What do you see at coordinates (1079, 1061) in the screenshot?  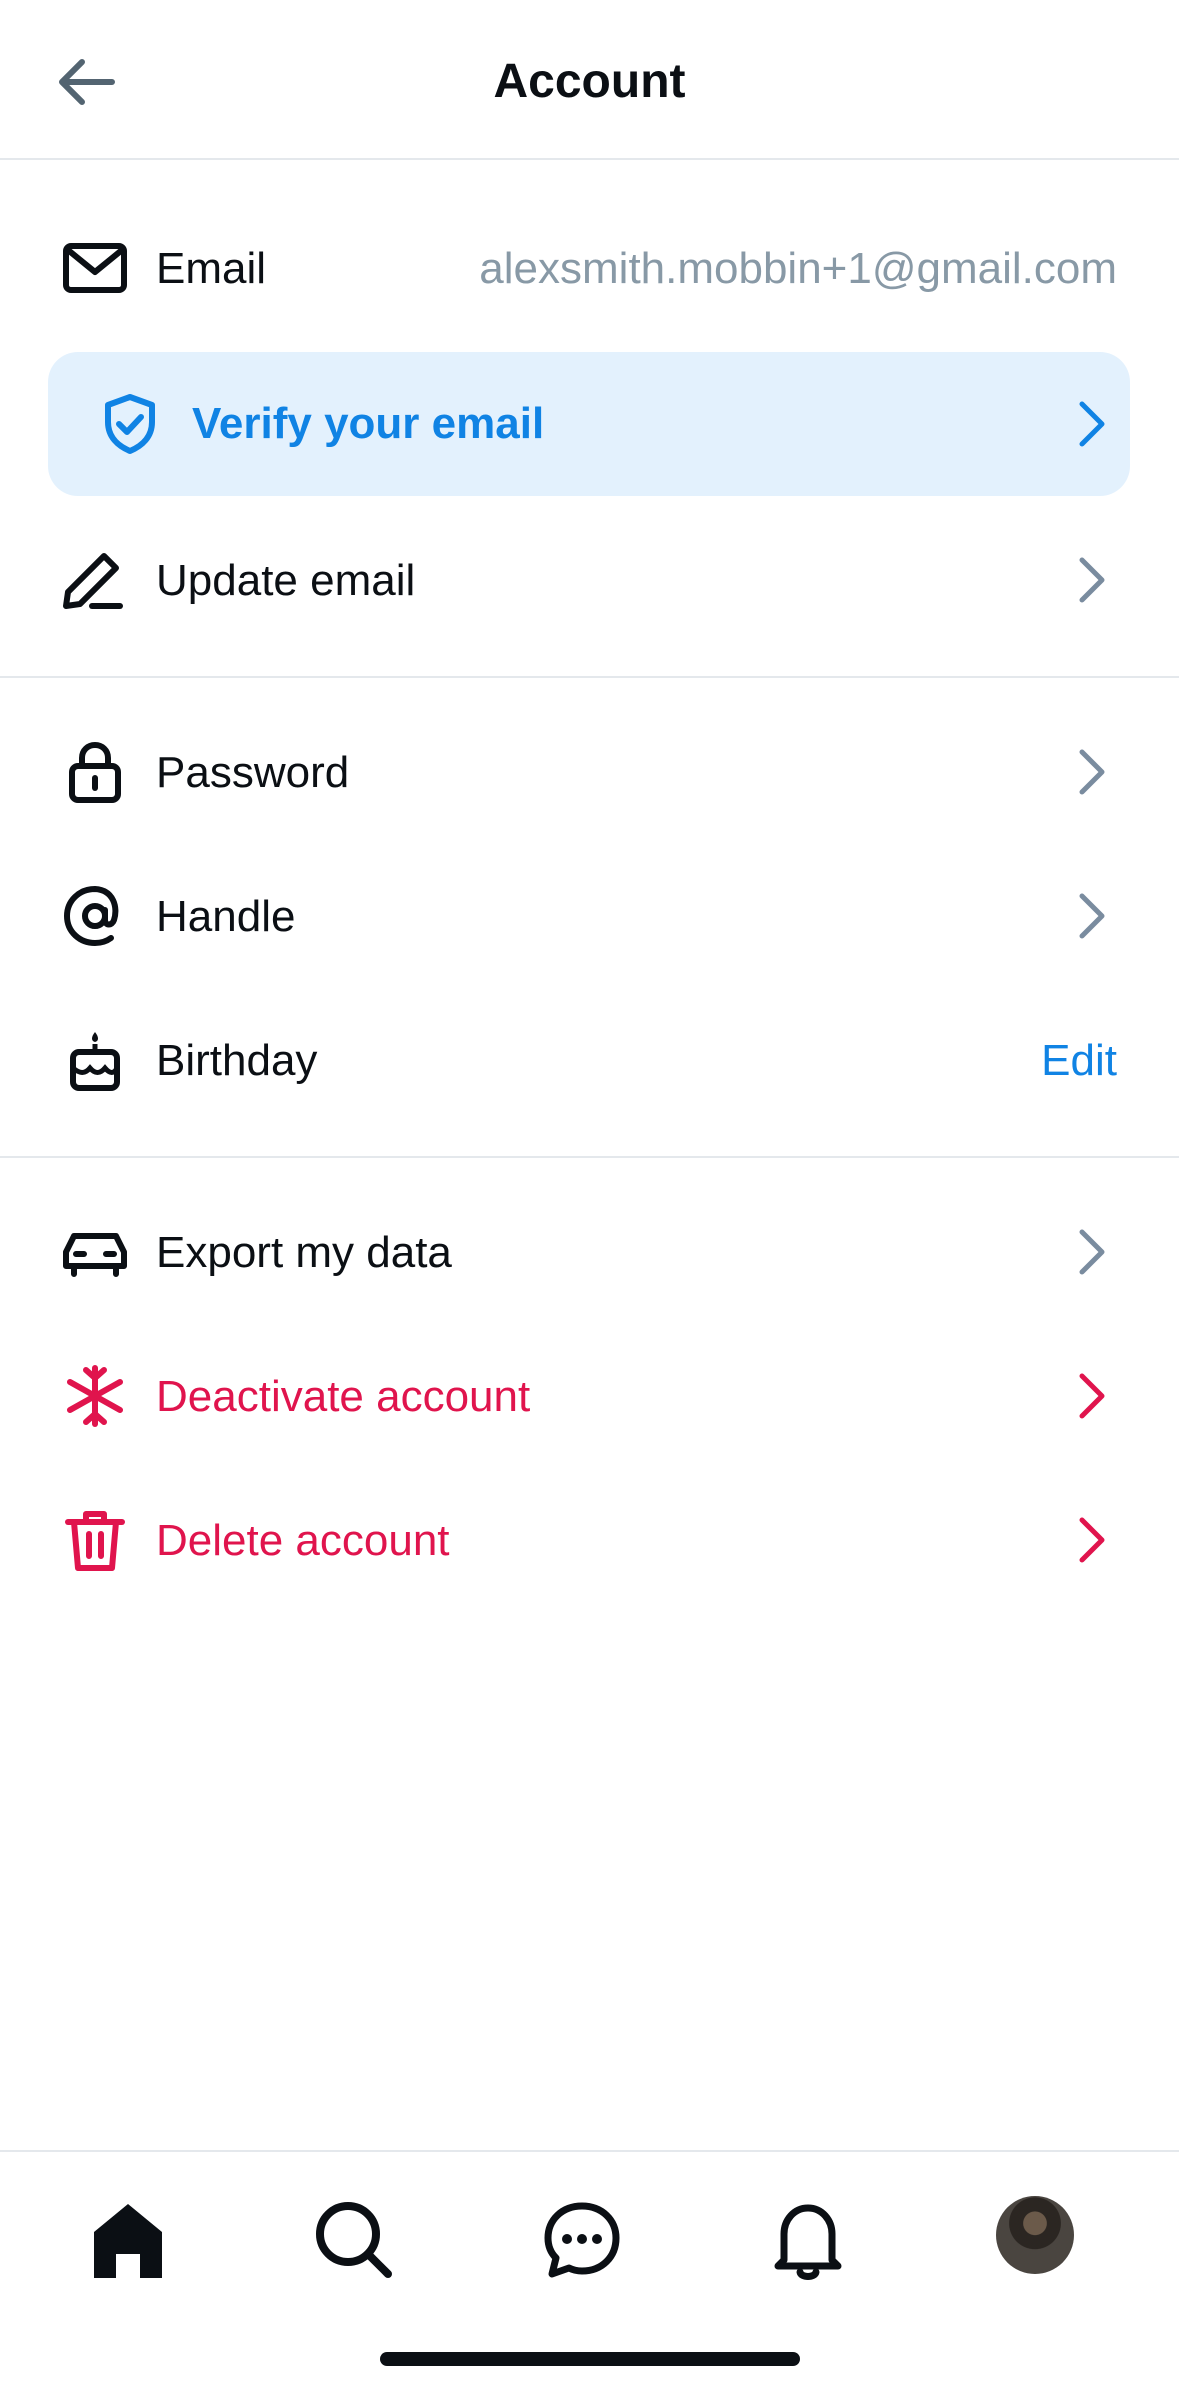 I see `birthday-edit-link: Edit` at bounding box center [1079, 1061].